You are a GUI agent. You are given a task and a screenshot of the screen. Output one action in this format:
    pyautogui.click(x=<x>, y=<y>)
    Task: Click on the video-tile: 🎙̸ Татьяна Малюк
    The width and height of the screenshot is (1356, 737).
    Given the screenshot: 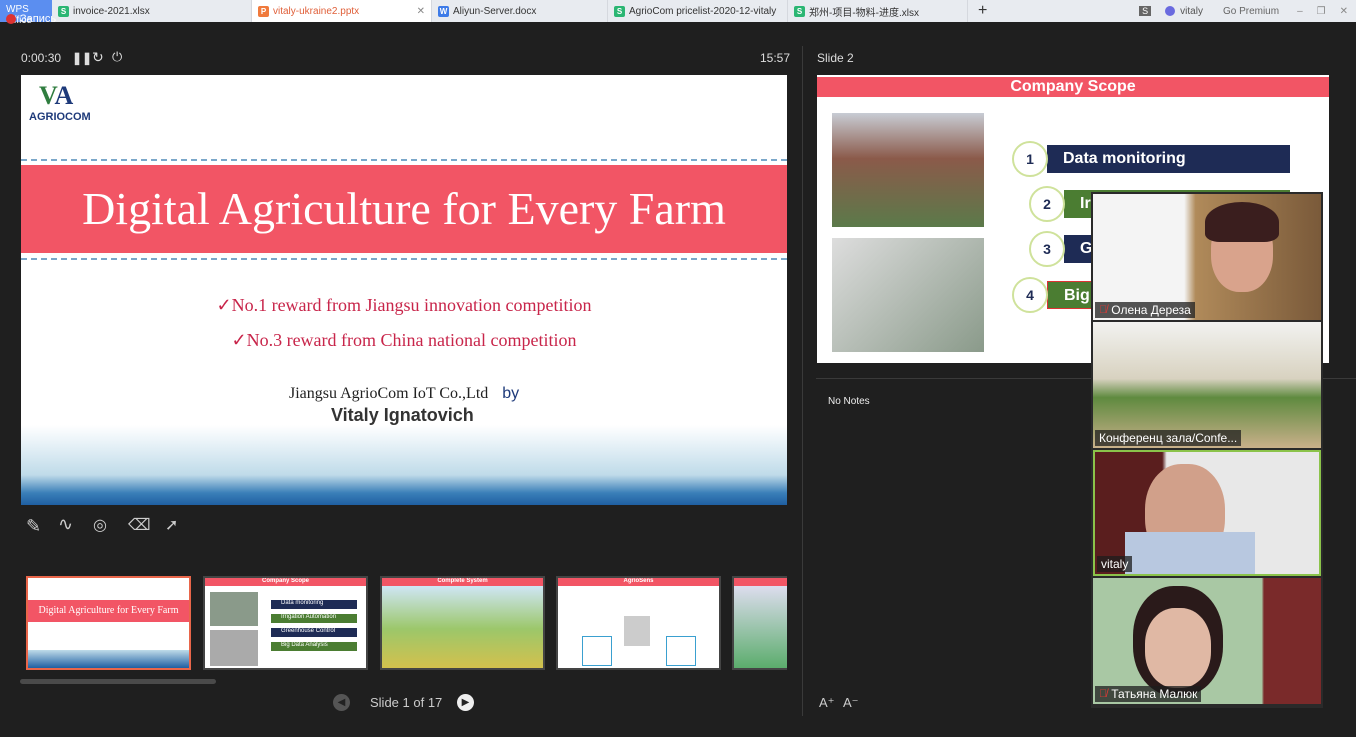 What is the action you would take?
    pyautogui.click(x=1207, y=641)
    